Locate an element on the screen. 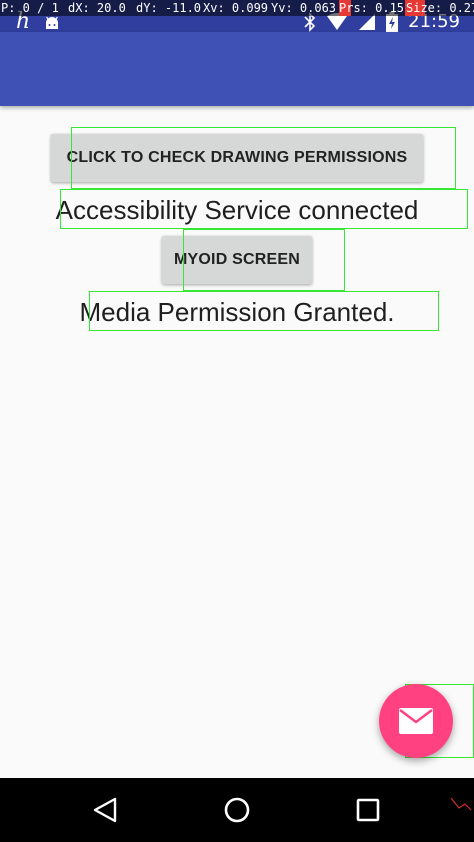 The height and width of the screenshot is (842, 474). home-icon is located at coordinates (237, 810).